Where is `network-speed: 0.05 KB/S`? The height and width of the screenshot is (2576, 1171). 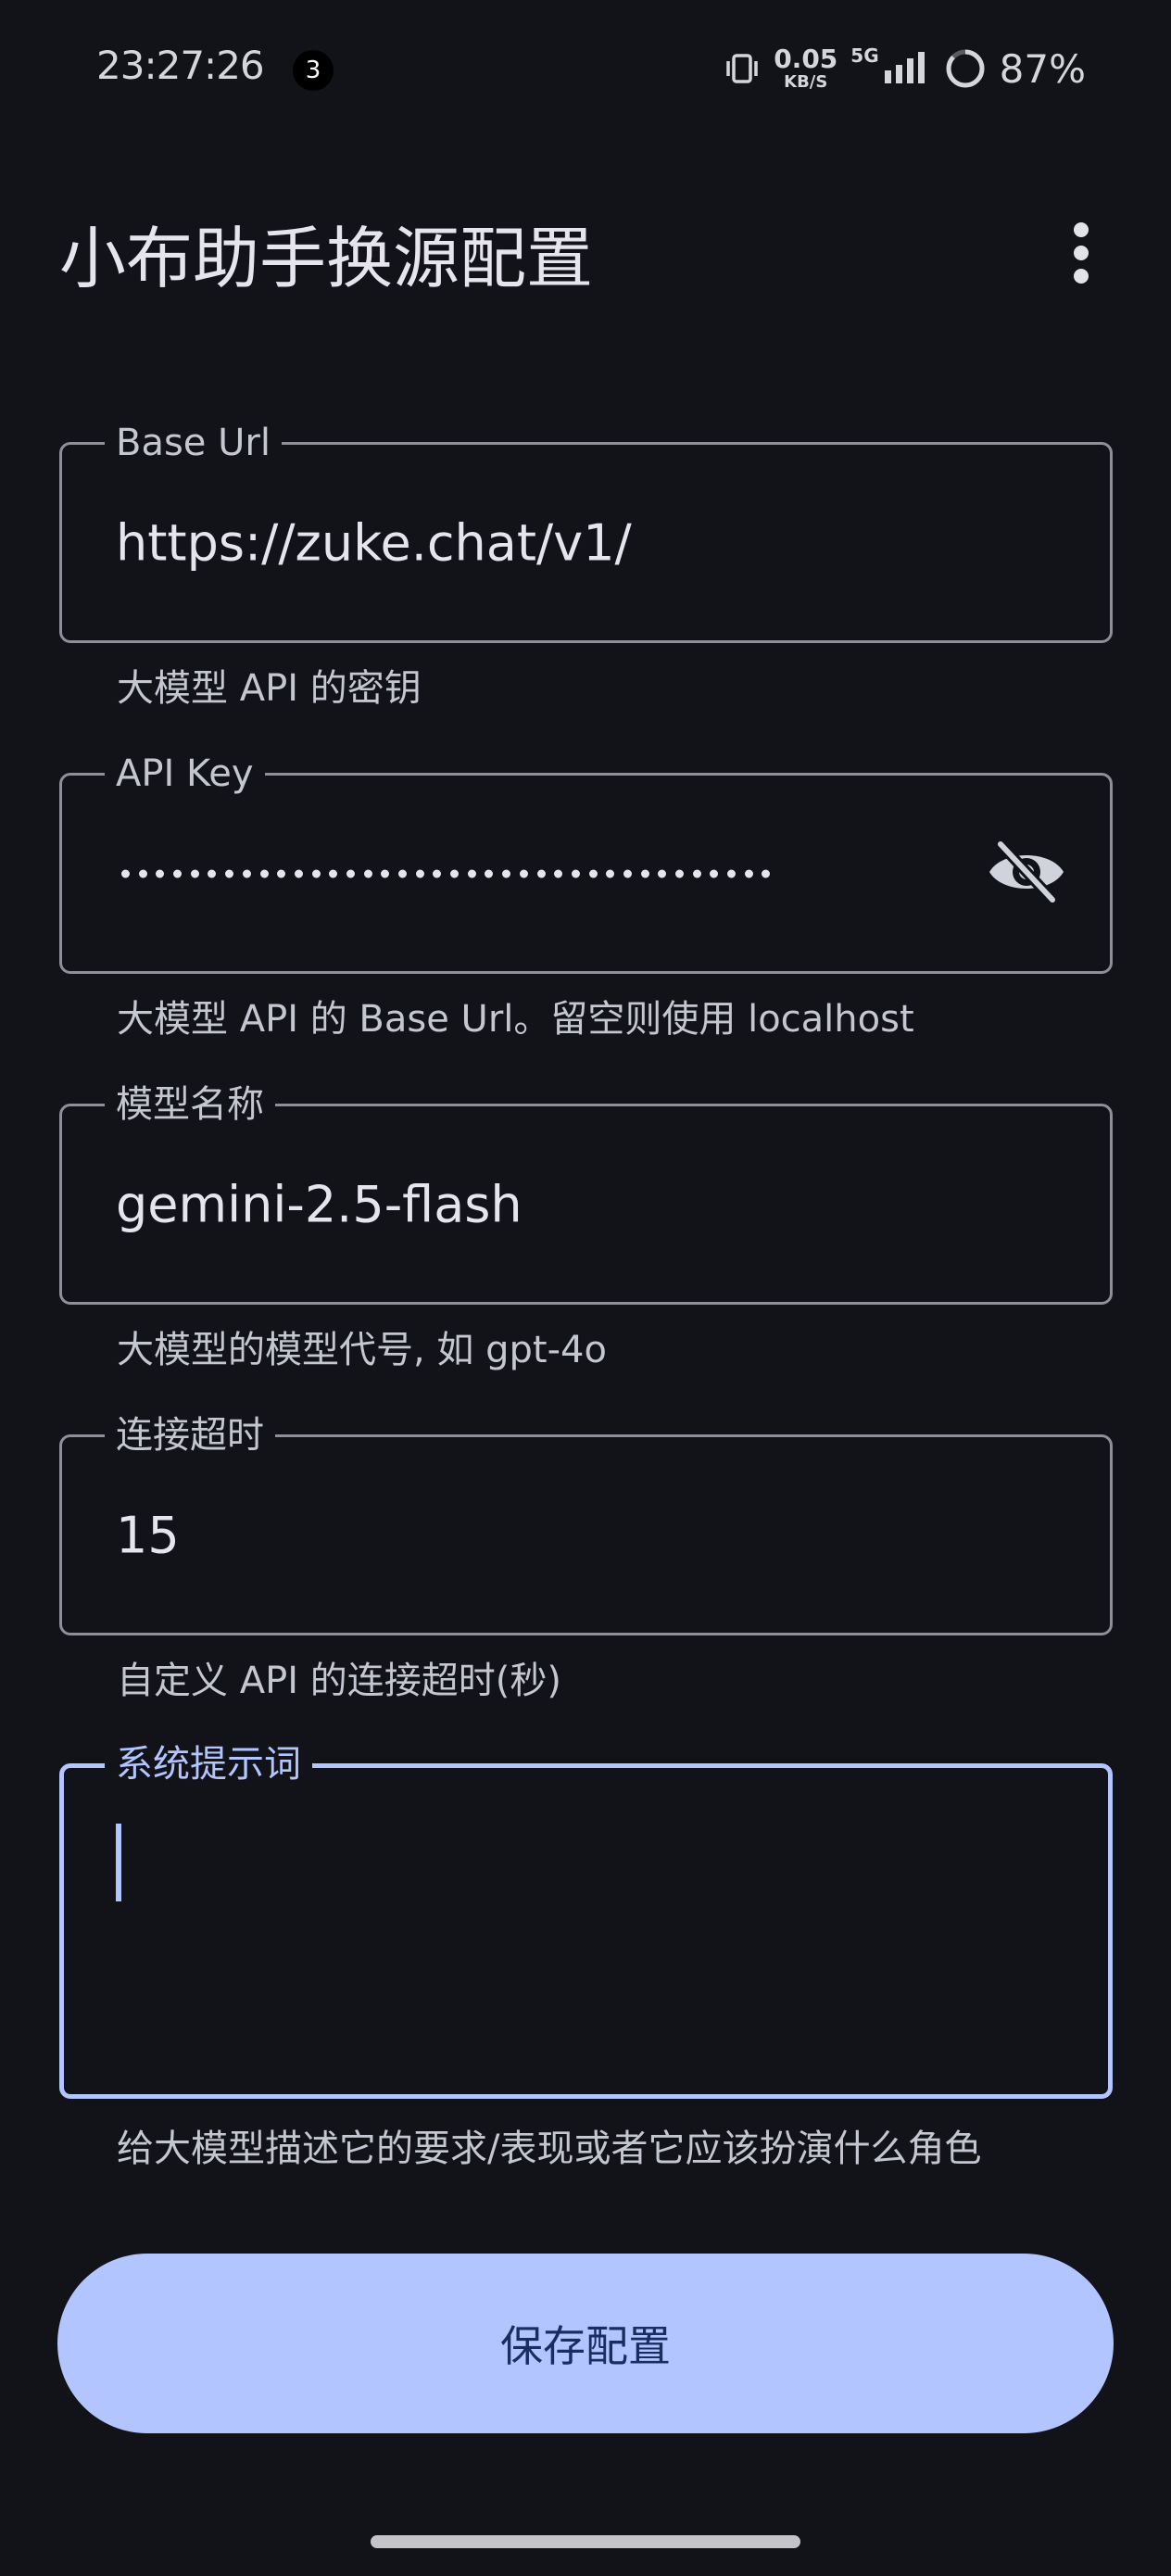
network-speed: 0.05 KB/S is located at coordinates (806, 68).